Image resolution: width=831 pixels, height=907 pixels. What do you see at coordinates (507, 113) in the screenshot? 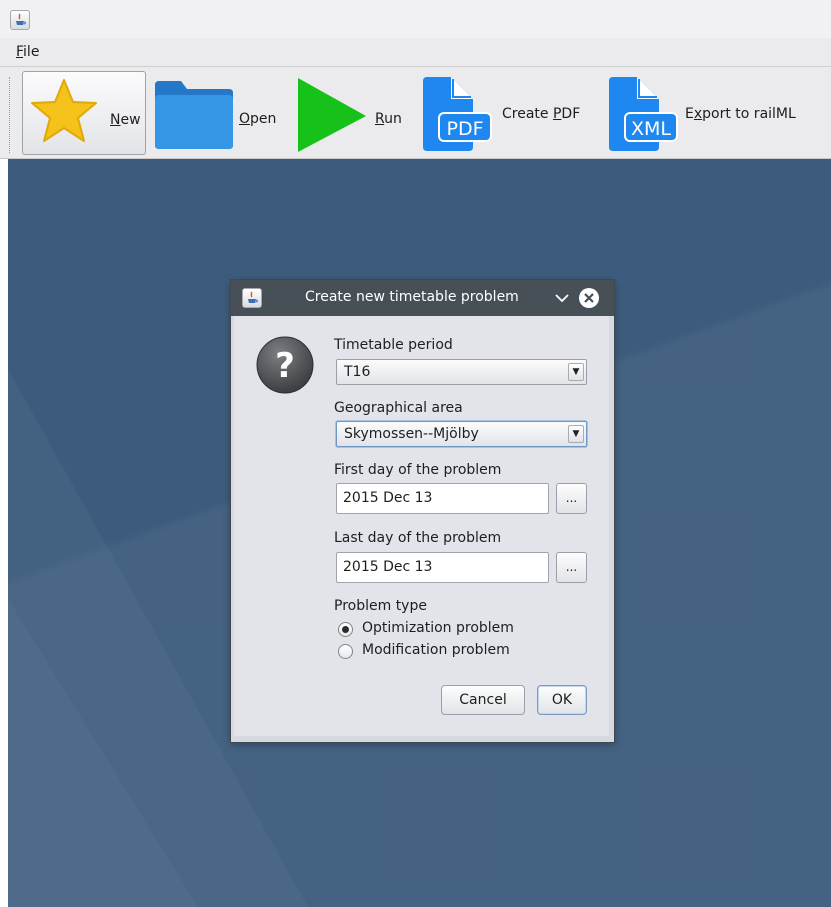
I see `create-pdf-button: PDF Create PDF` at bounding box center [507, 113].